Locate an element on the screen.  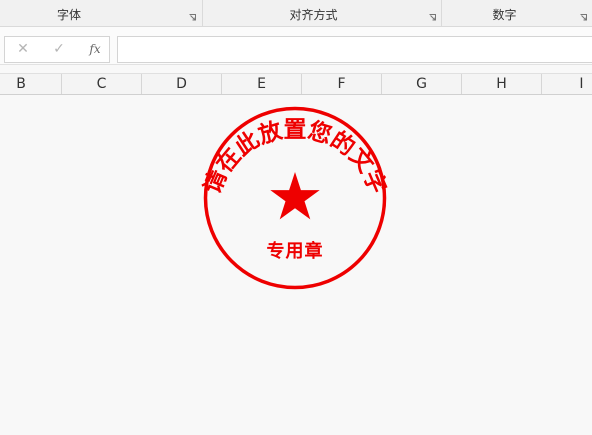
column-header-b: B is located at coordinates (30, 84).